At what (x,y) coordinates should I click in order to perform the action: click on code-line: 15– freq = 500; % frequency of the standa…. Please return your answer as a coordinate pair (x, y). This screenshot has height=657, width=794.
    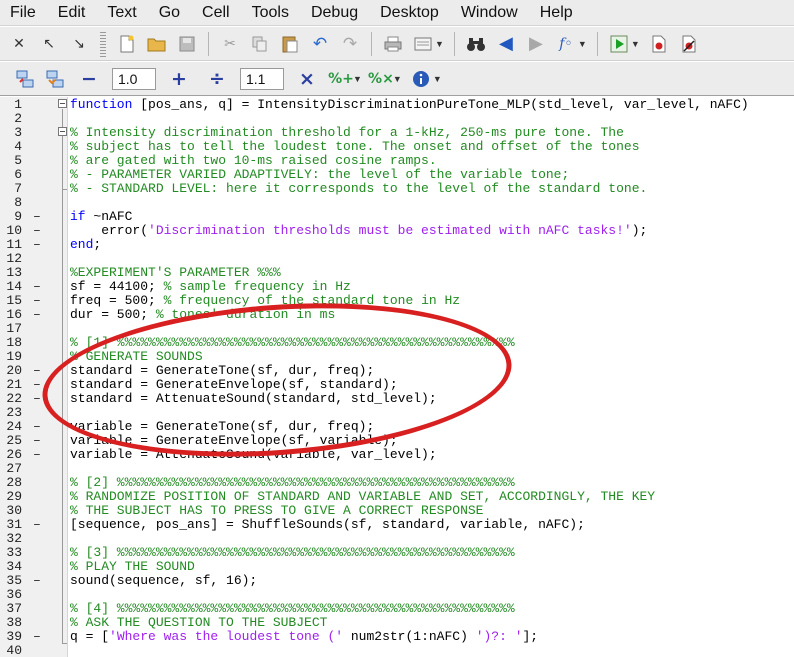
    Looking at the image, I should click on (397, 301).